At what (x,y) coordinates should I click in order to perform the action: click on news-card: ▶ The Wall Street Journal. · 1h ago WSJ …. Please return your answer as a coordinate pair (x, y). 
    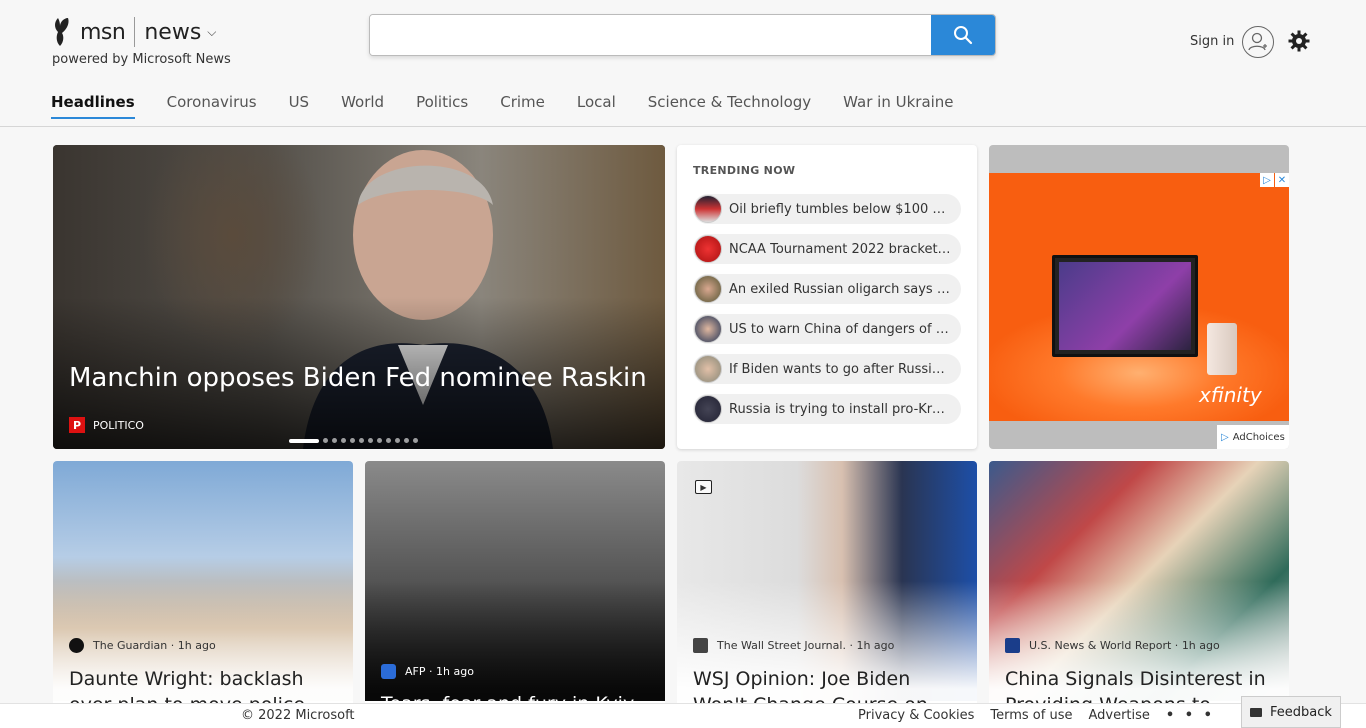
    Looking at the image, I should click on (827, 594).